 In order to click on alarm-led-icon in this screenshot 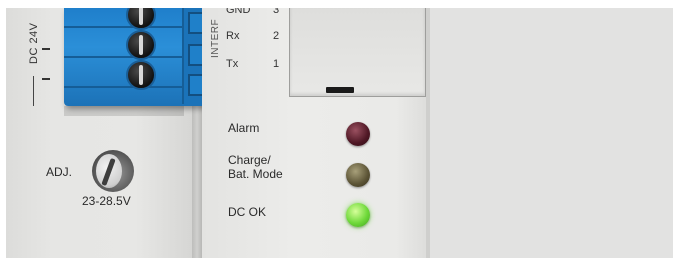, I will do `click(358, 134)`.